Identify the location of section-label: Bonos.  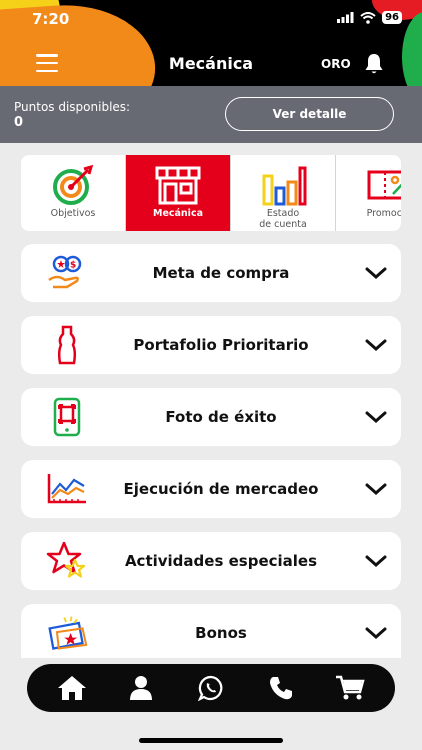
(221, 633).